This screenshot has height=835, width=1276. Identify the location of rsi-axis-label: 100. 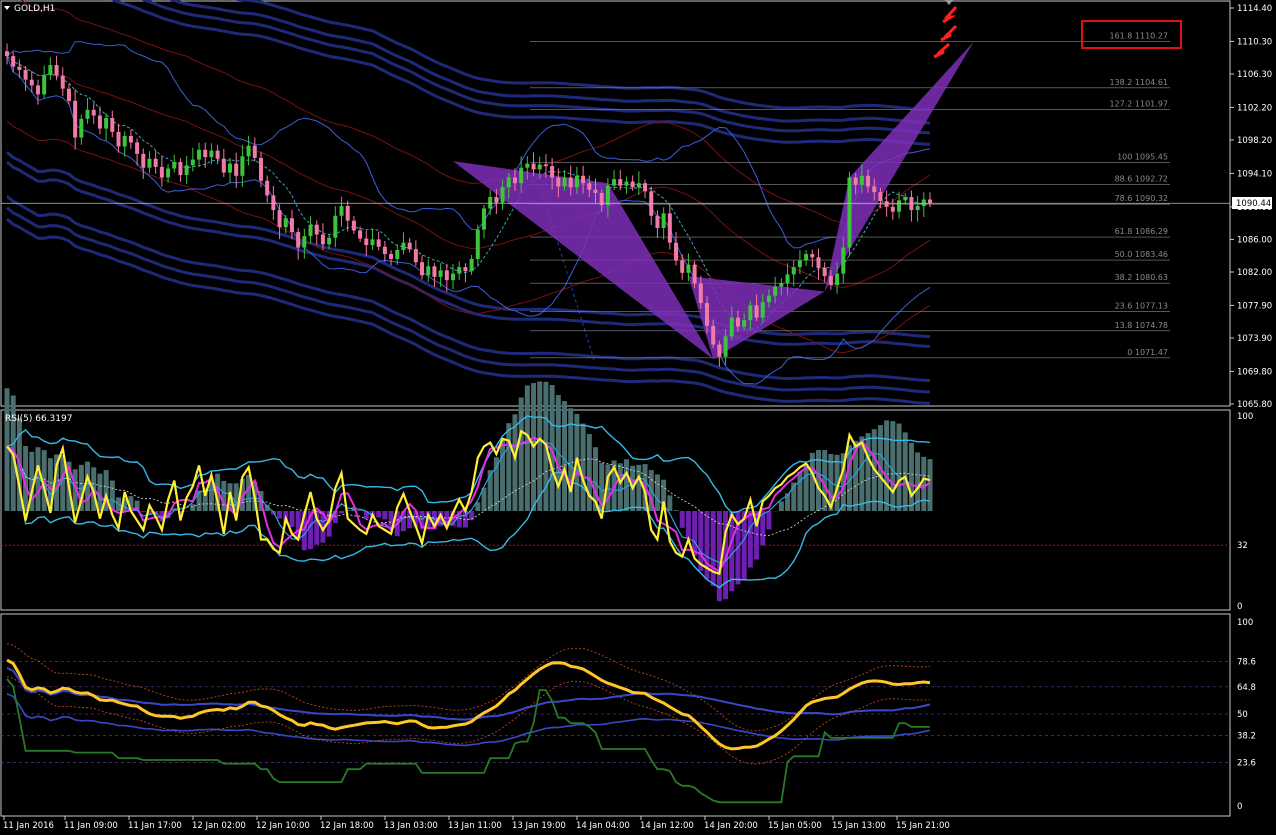
(1245, 417).